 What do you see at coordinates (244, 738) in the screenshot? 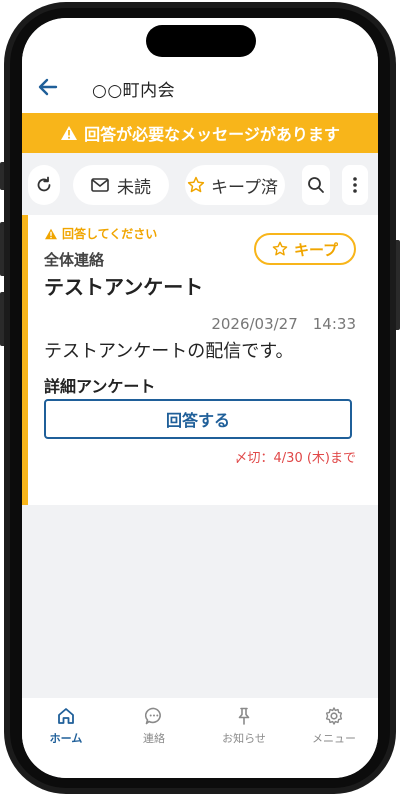
I see `tab-notices-label: お知らせ` at bounding box center [244, 738].